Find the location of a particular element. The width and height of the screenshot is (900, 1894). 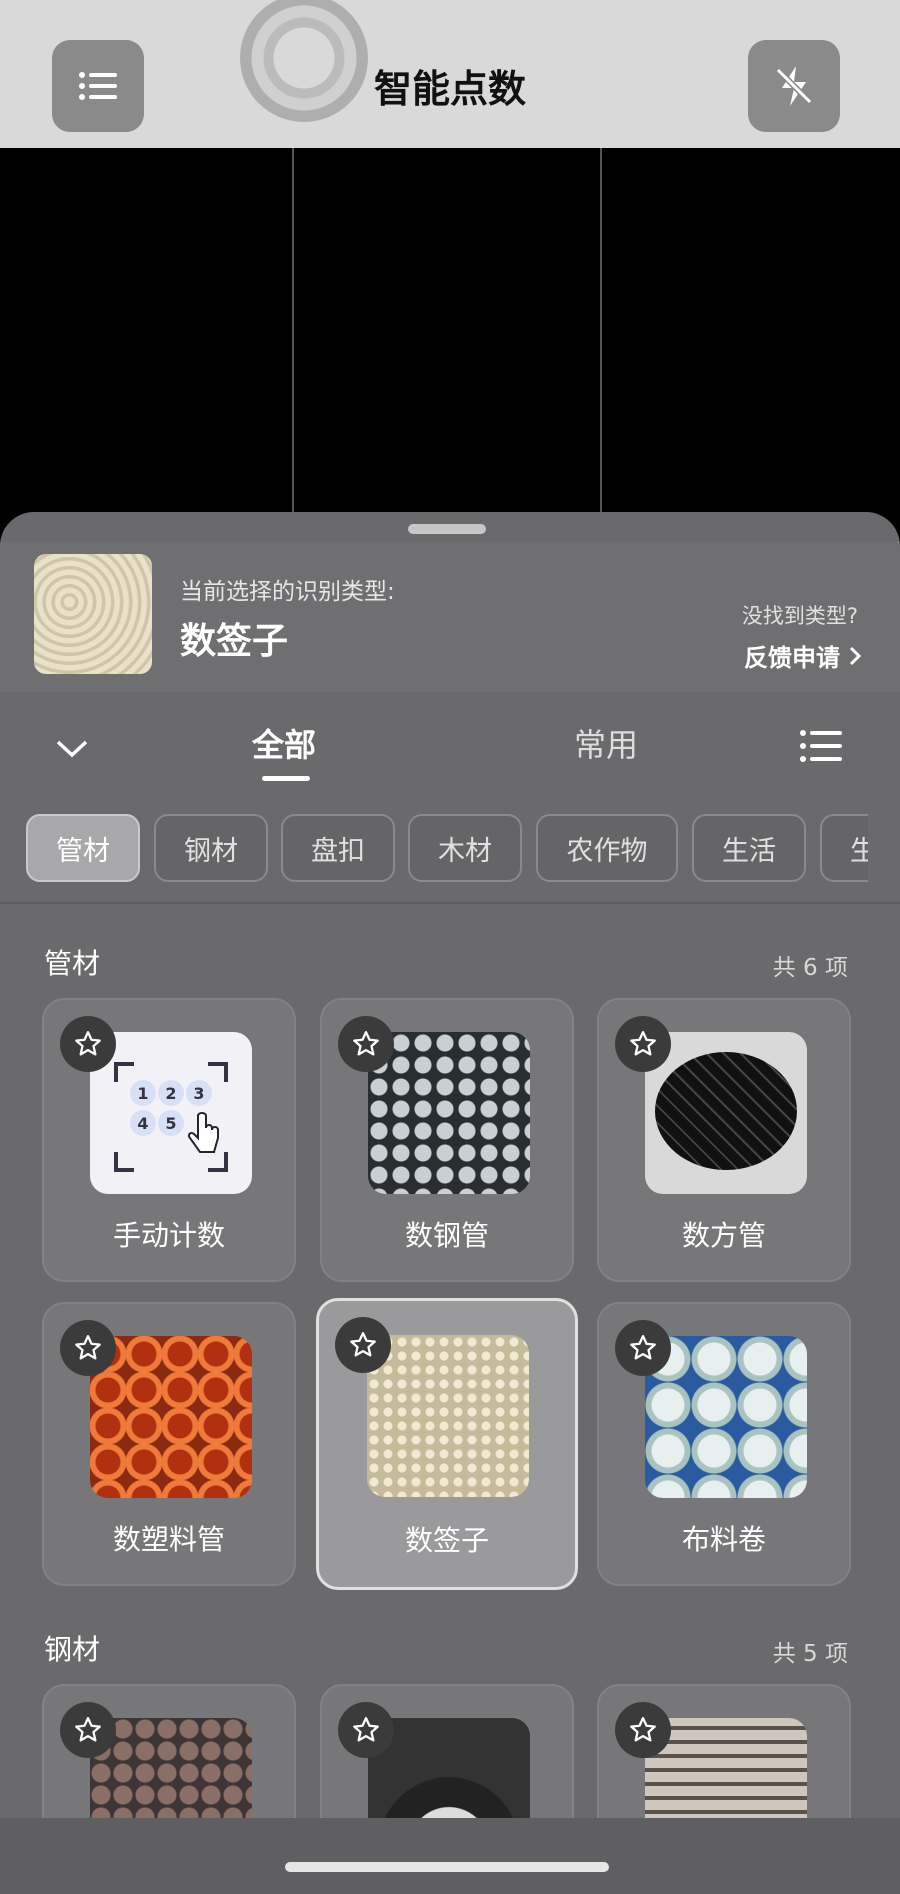

type-card-selected: 数签子 is located at coordinates (447, 1444).